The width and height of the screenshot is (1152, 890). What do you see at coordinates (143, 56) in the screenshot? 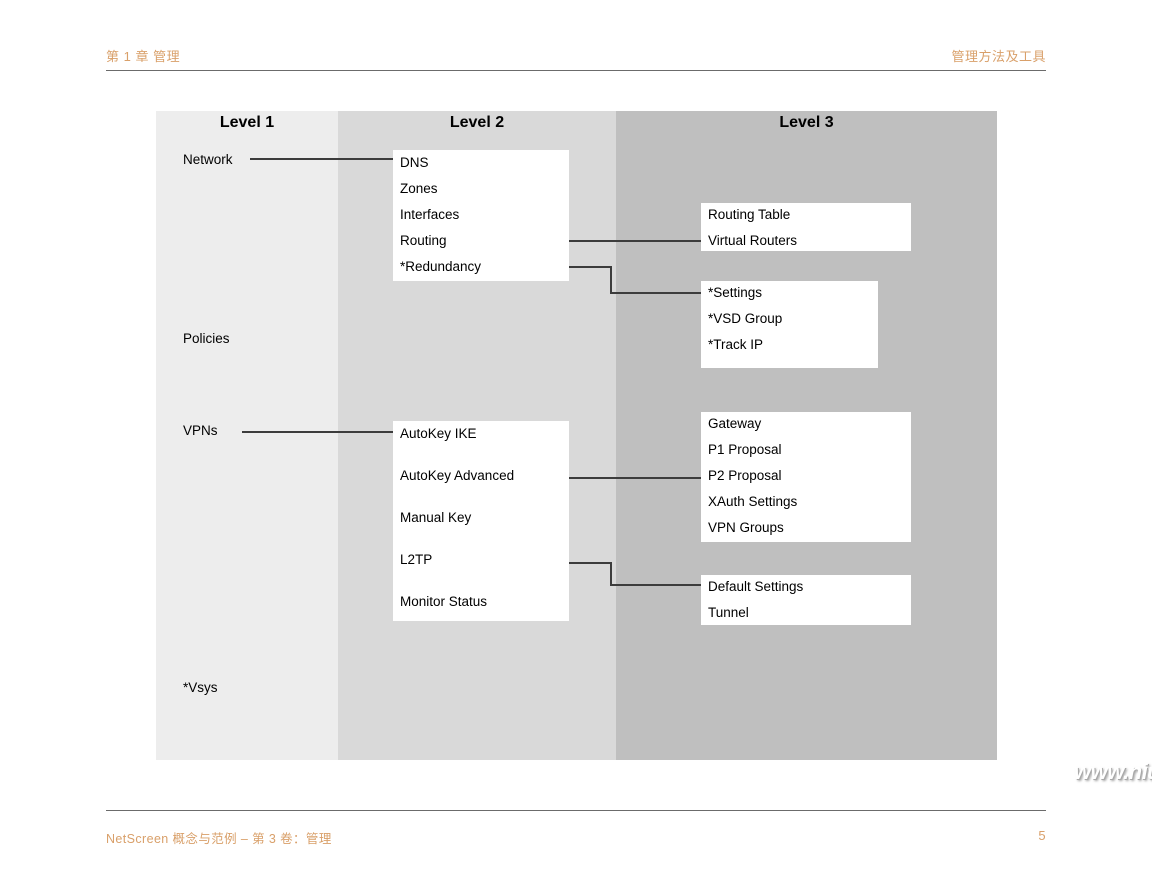
I see `header-chapter-title: 第 1 章 管理` at bounding box center [143, 56].